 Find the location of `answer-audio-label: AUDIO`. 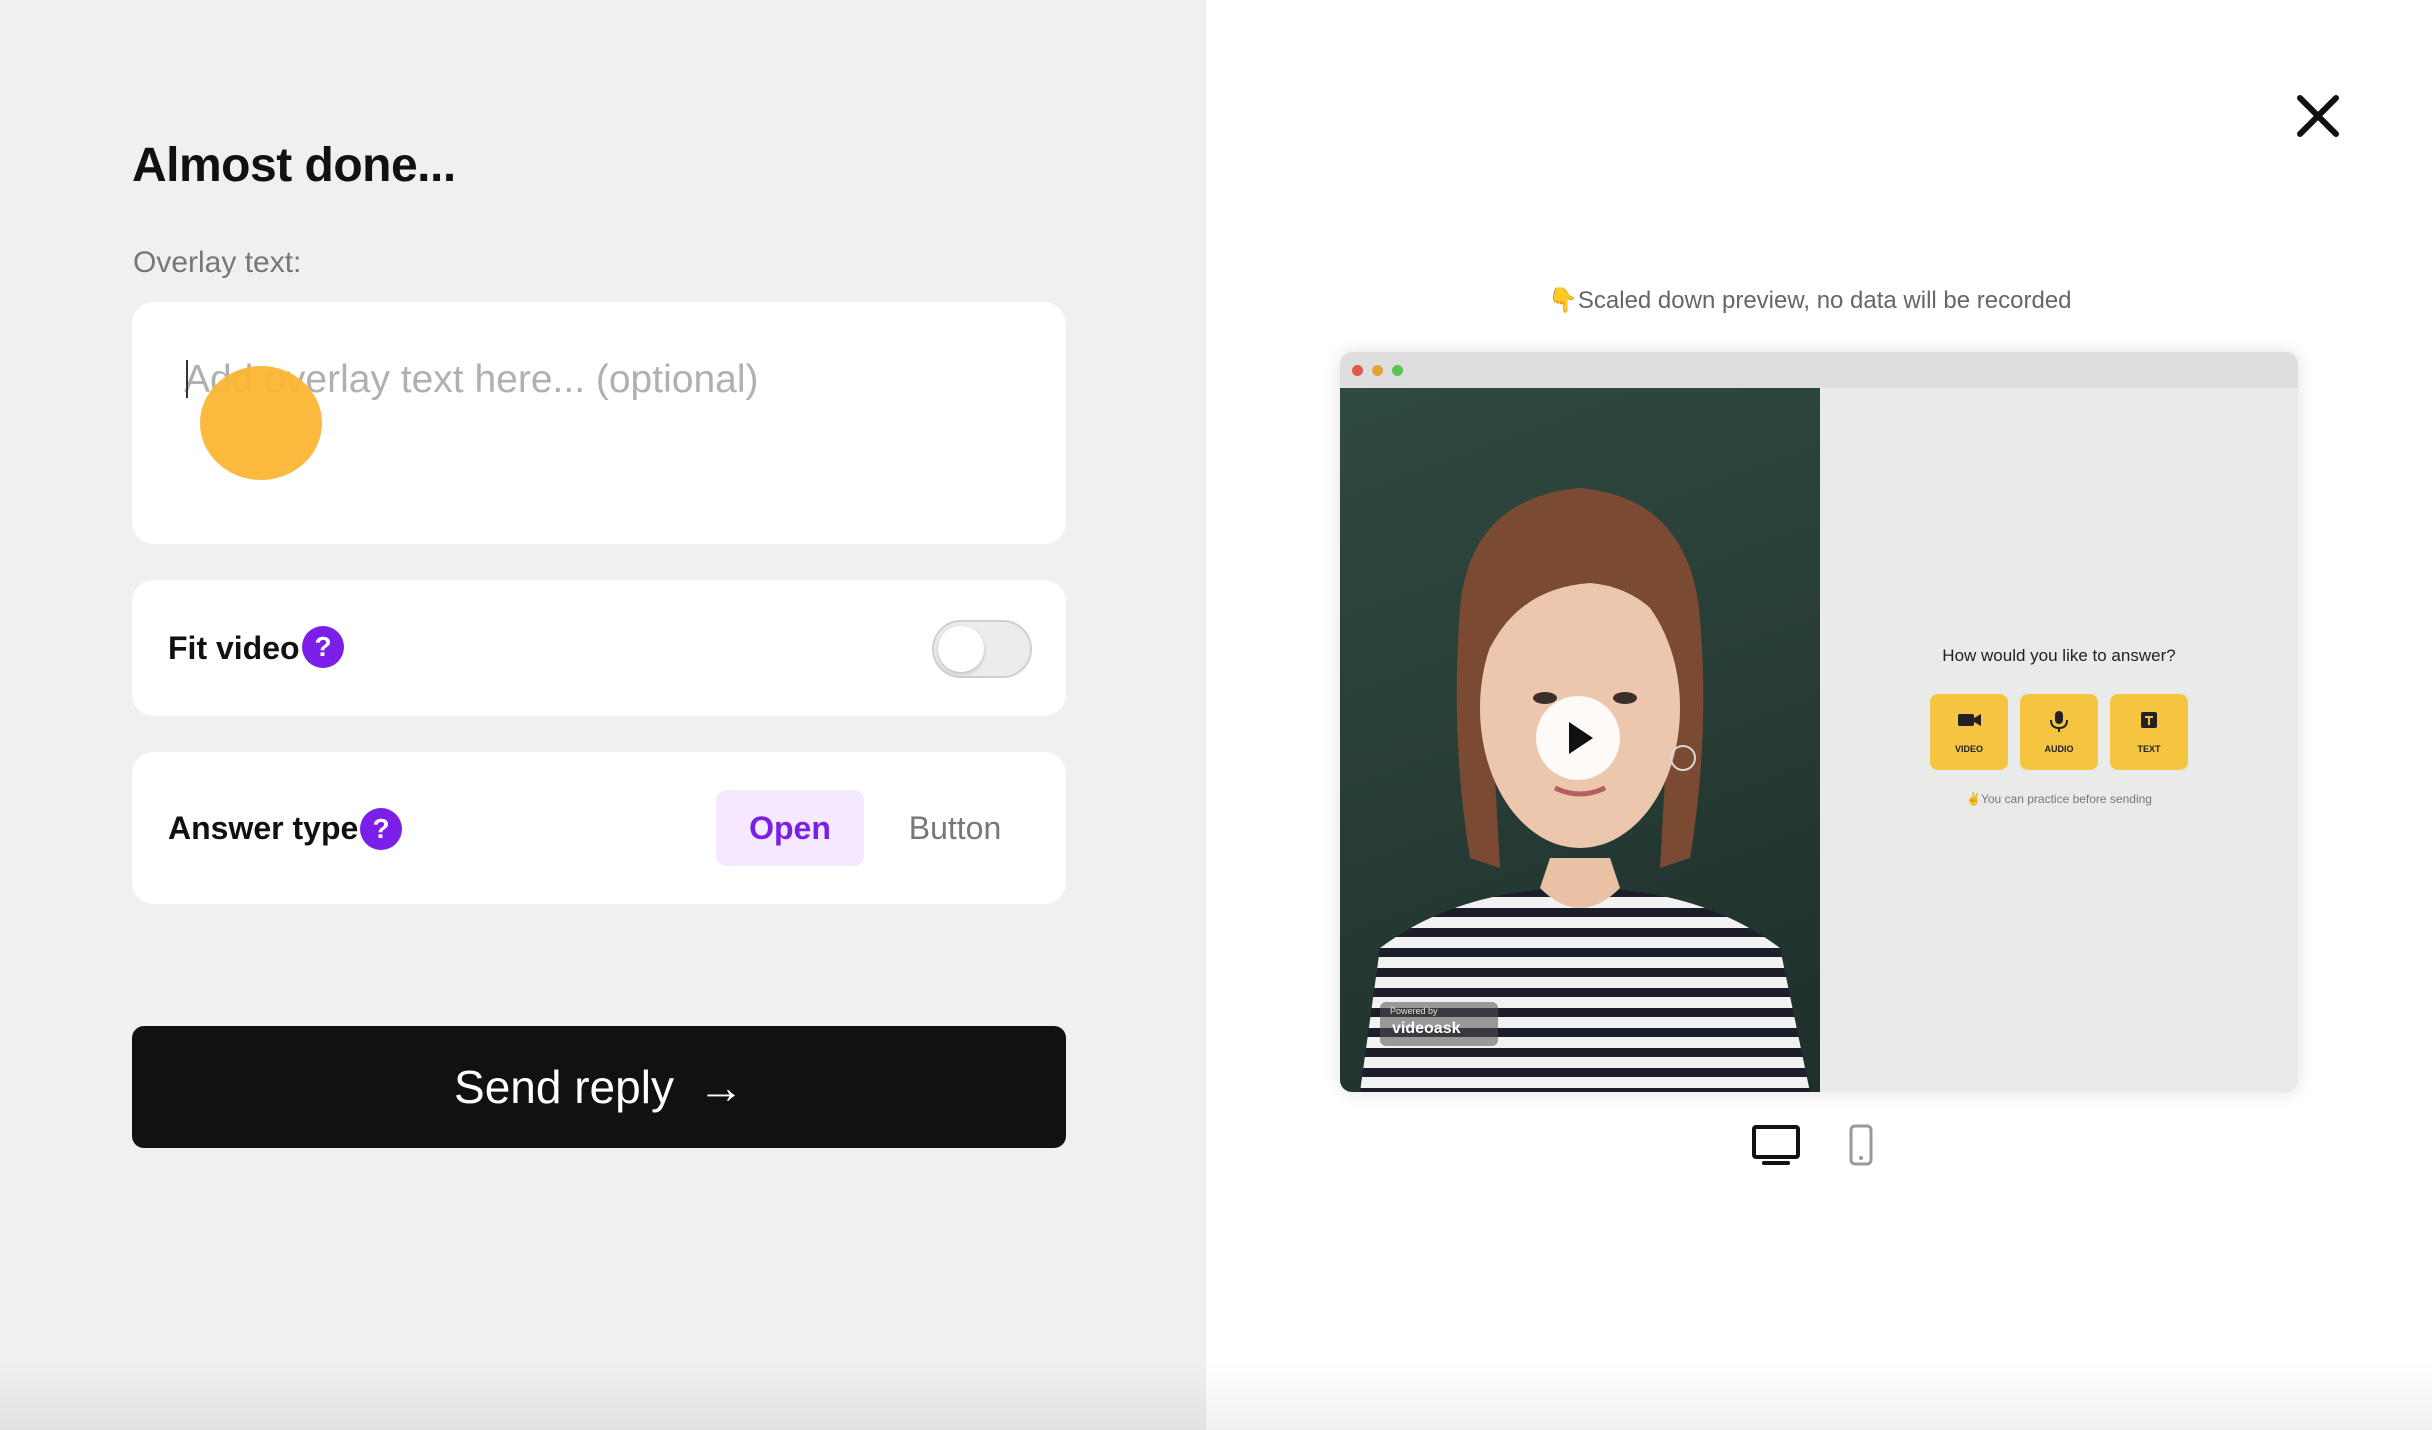

answer-audio-label: AUDIO is located at coordinates (2059, 749).